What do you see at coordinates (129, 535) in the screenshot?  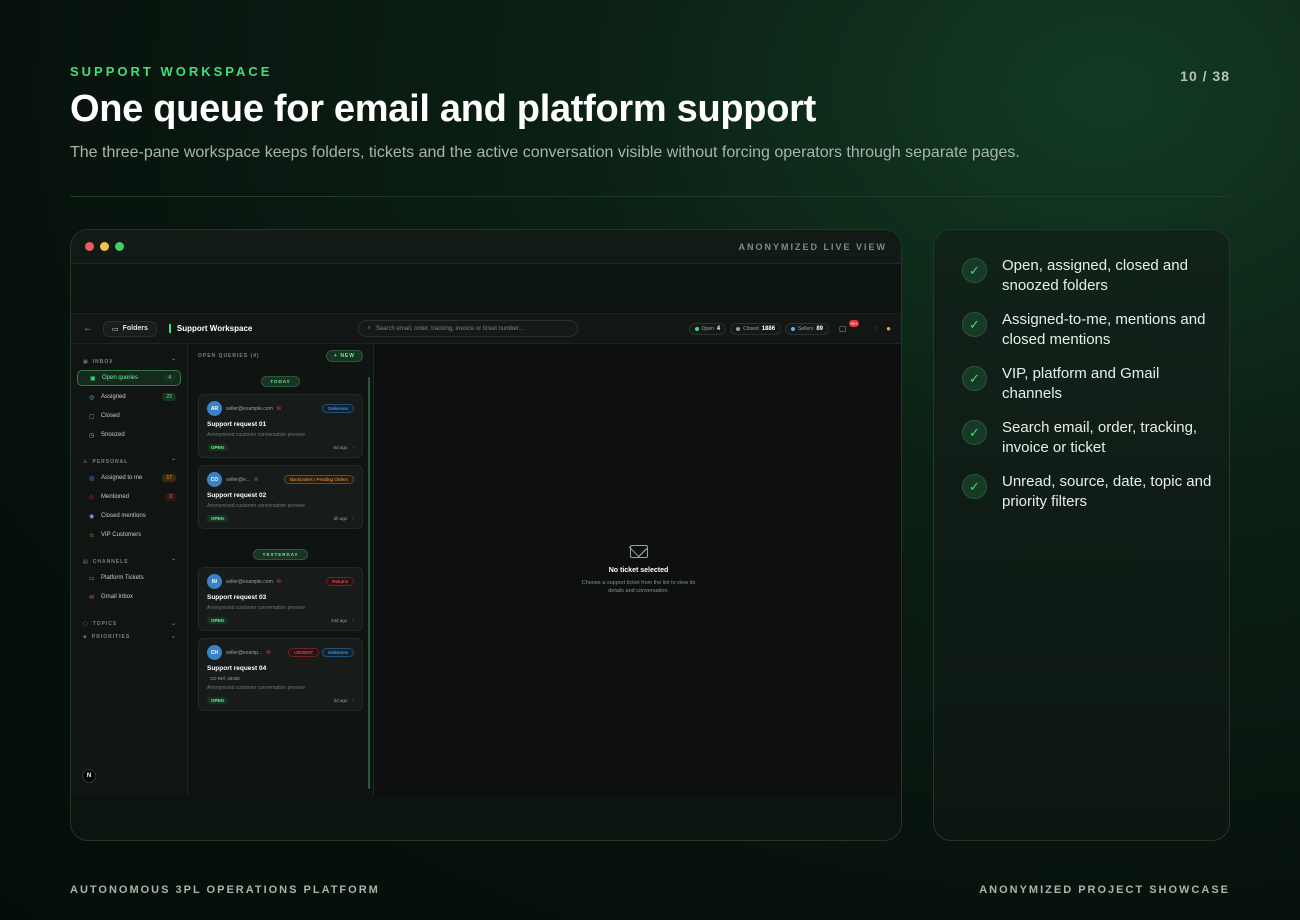 I see `sidebar-item-vip-customers: ☆ VIP Customers` at bounding box center [129, 535].